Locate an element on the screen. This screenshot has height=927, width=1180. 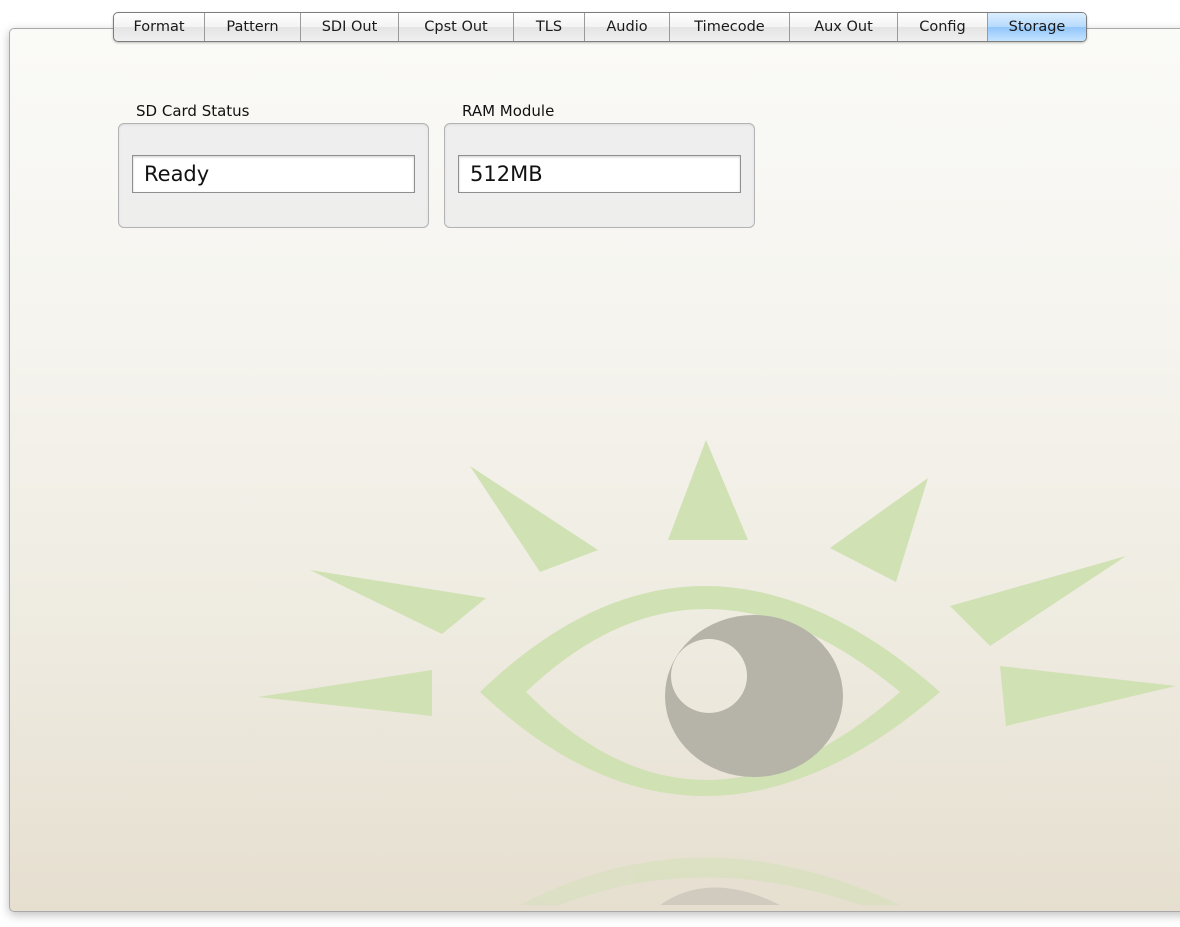
ray-upper-left is located at coordinates (398, 602).